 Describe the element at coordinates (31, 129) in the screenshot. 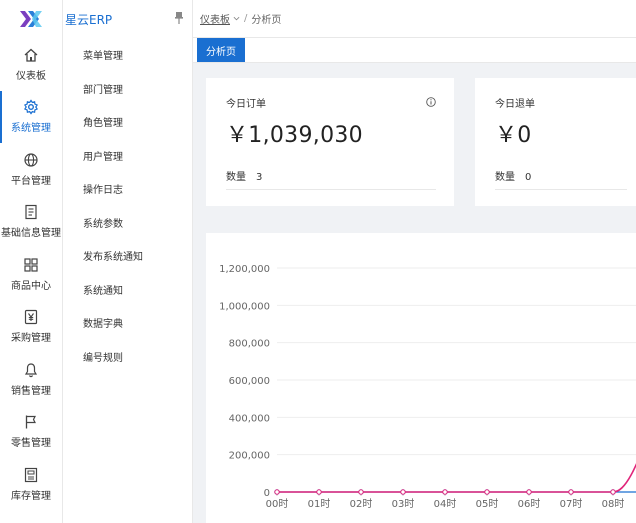

I see `rail-item-label: 系统管理` at that location.